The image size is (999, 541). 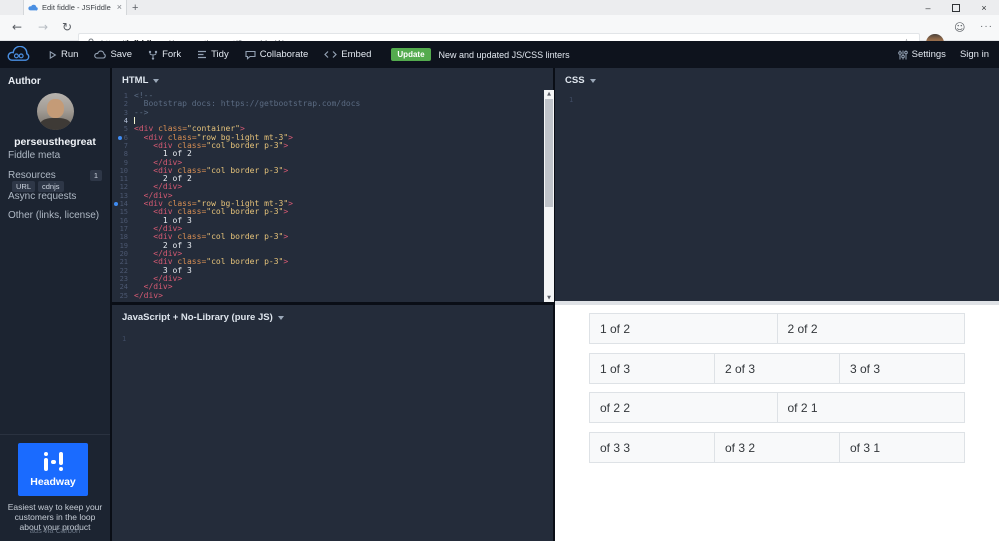 I want to click on new-tab-button: +, so click(x=135, y=8).